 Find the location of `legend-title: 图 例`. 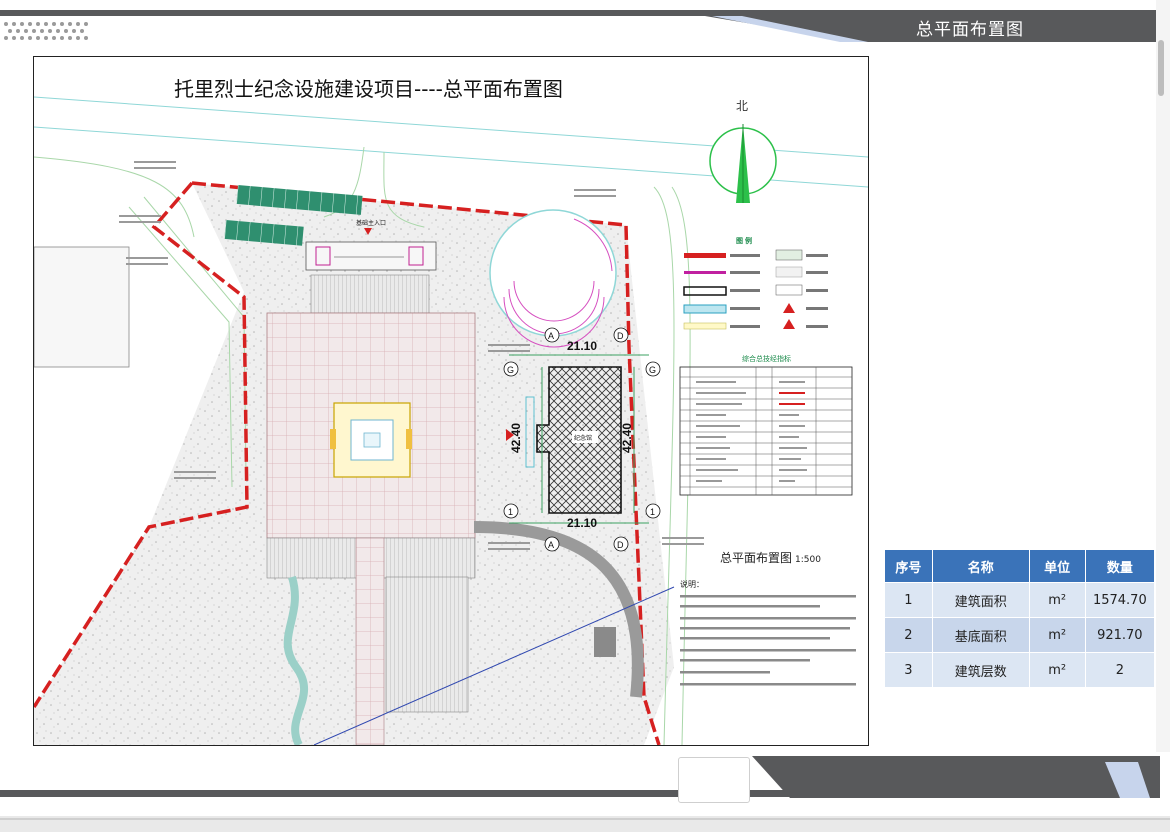

legend-title: 图 例 is located at coordinates (744, 240).